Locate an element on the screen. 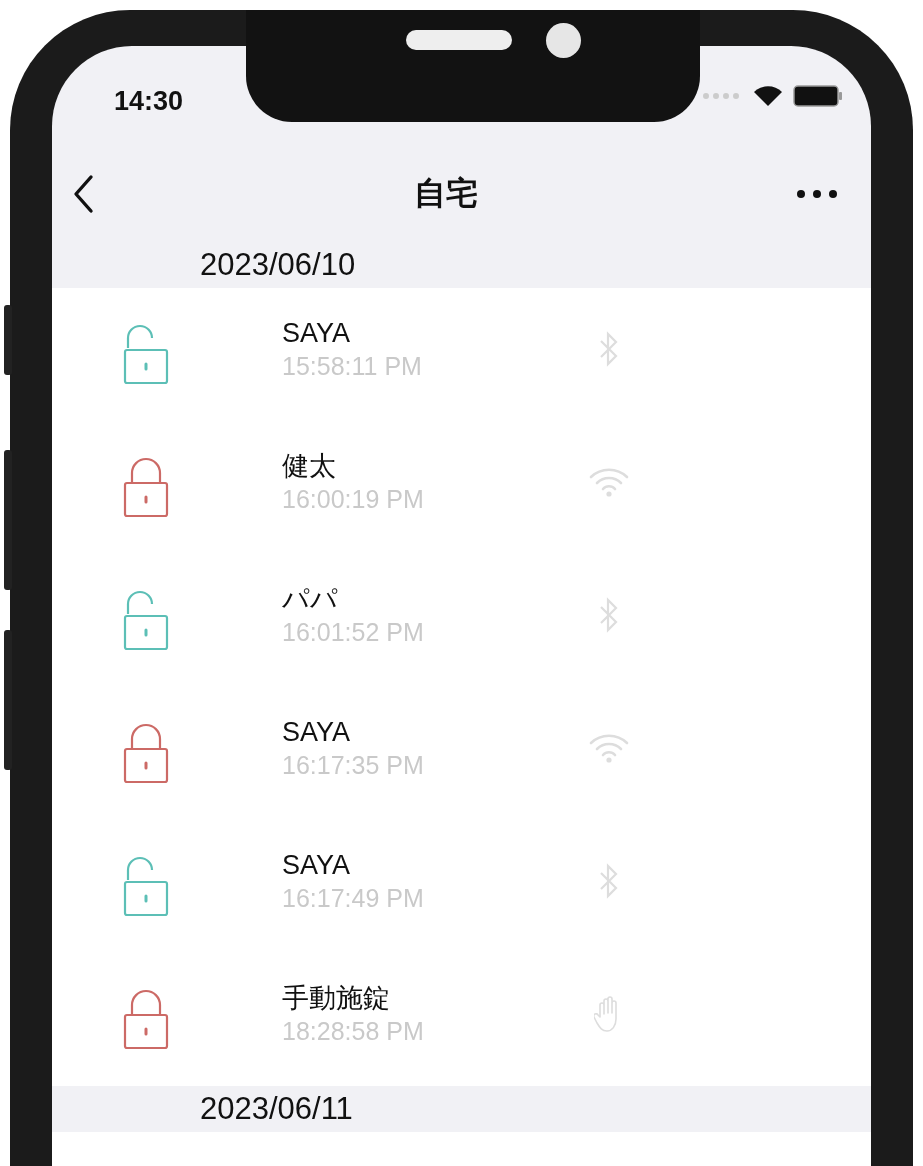 The image size is (923, 1166). section-date: 2023/06/10 is located at coordinates (277, 265).